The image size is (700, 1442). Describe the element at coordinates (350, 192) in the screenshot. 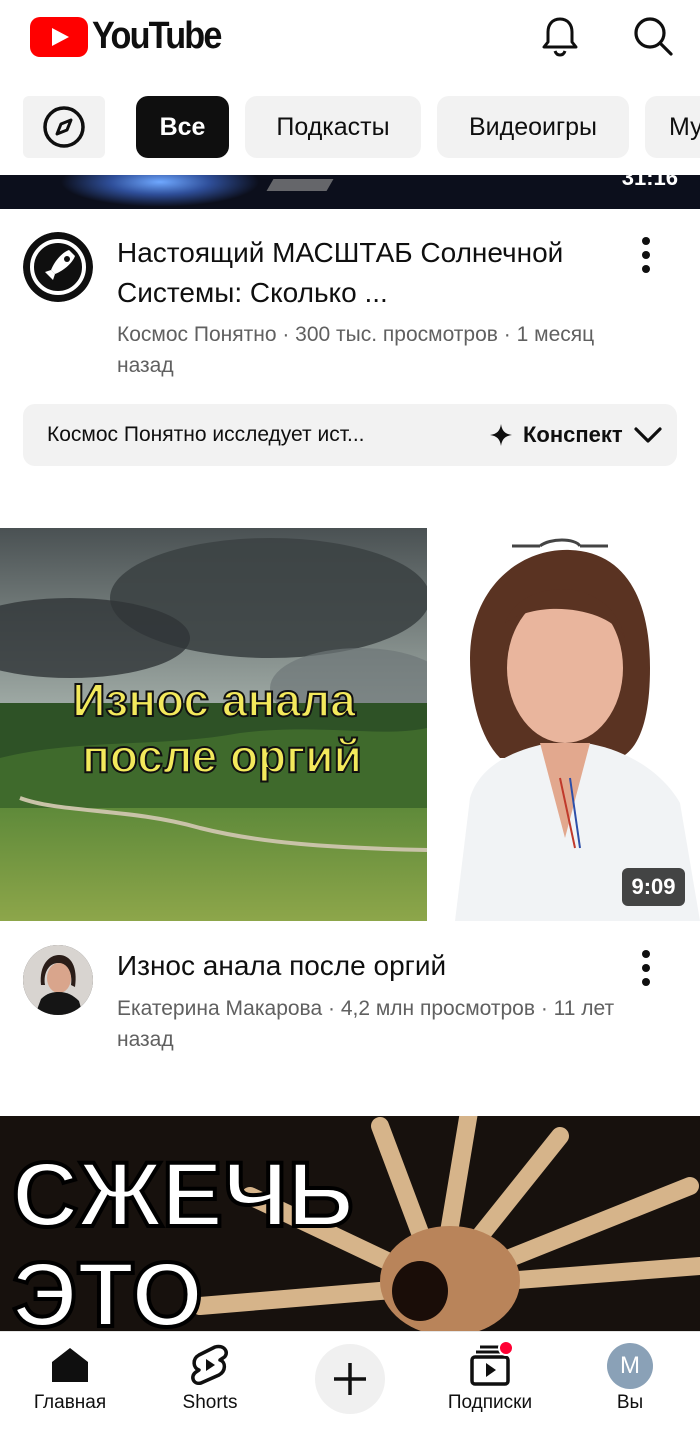

I see `video-thumbnail: 31:16` at that location.